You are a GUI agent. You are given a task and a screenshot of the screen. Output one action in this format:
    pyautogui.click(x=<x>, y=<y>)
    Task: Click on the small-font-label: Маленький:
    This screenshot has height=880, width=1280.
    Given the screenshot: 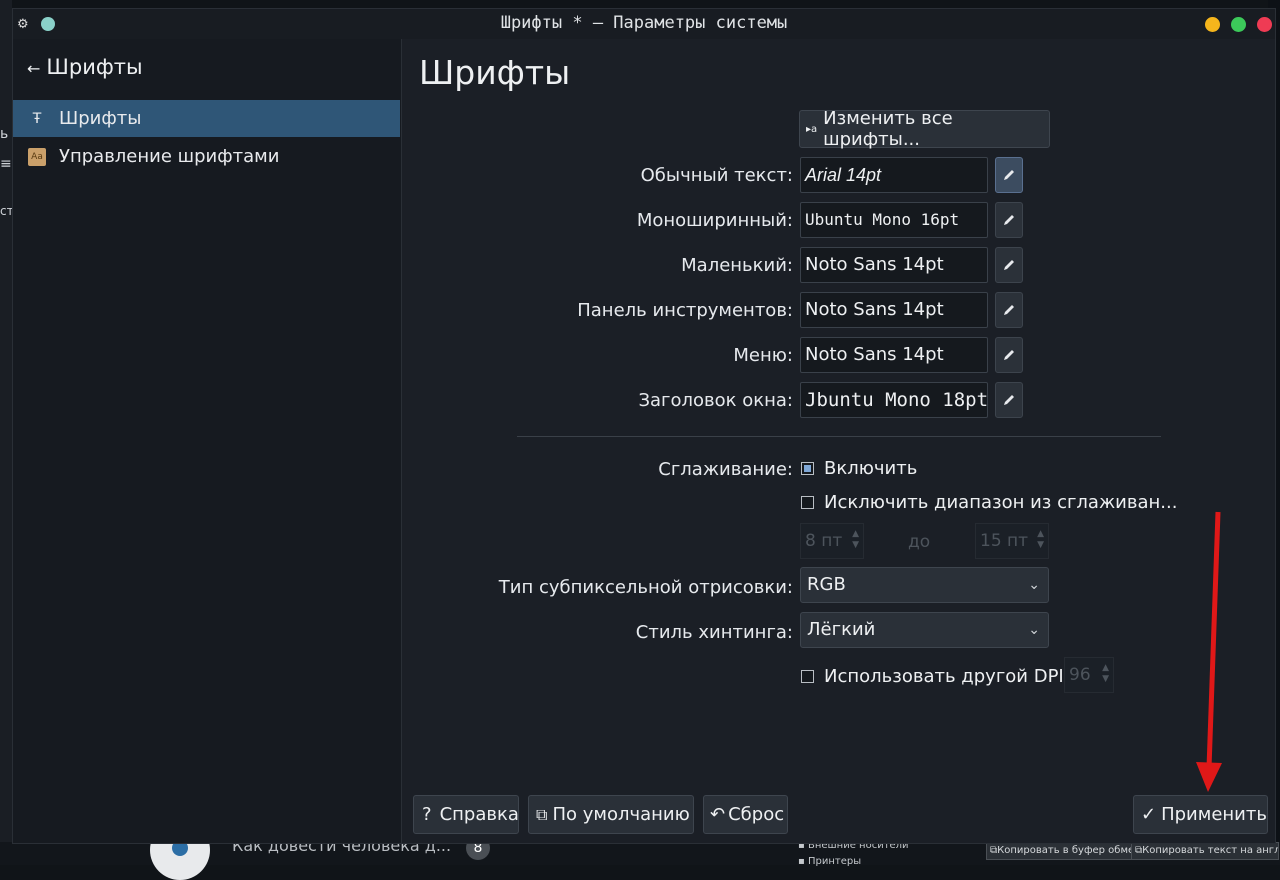 What is the action you would take?
    pyautogui.click(x=737, y=265)
    